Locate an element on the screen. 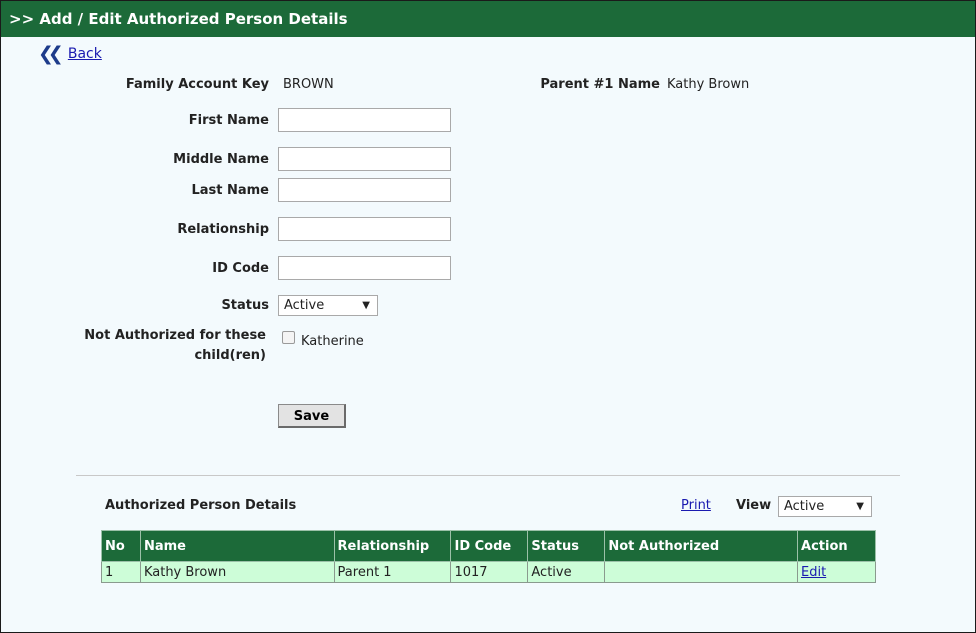 This screenshot has width=976, height=633. view-label: View is located at coordinates (754, 505).